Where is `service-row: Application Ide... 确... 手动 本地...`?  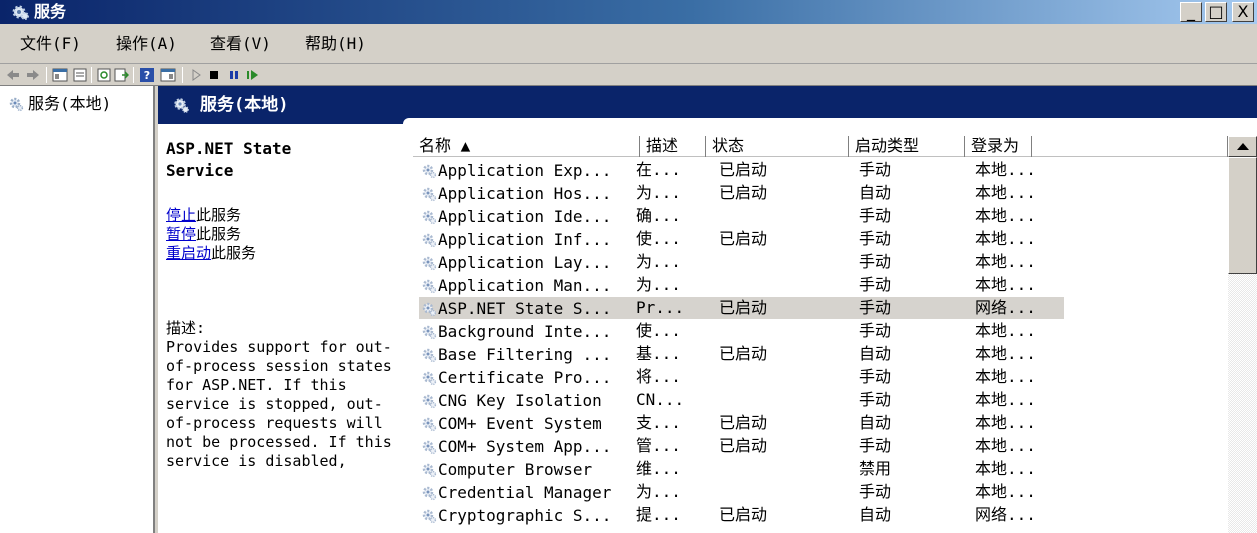
service-row: Application Ide... 确... 手动 本地... is located at coordinates (820, 216).